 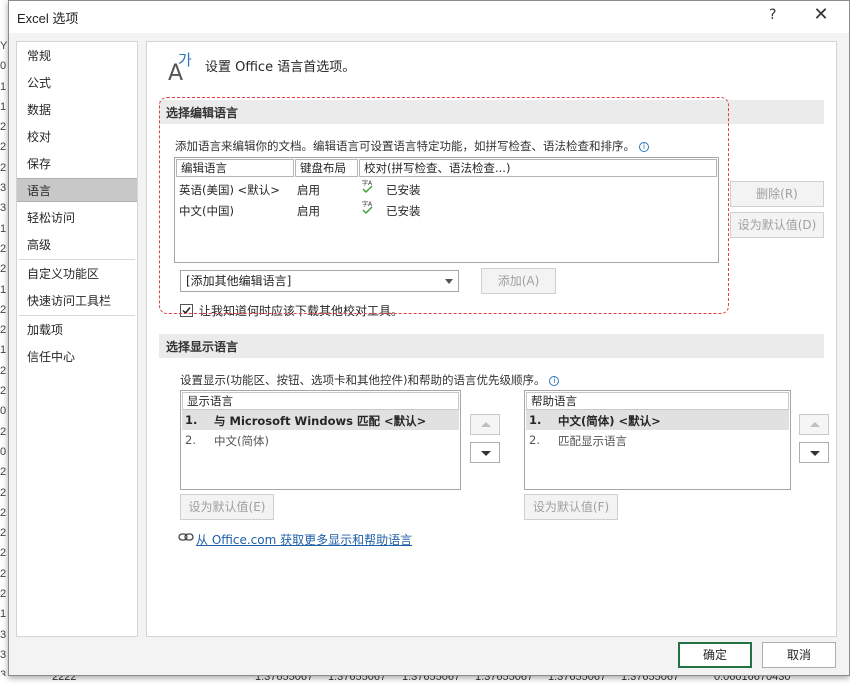 What do you see at coordinates (77, 245) in the screenshot?
I see `nav-item-advanced: 高级` at bounding box center [77, 245].